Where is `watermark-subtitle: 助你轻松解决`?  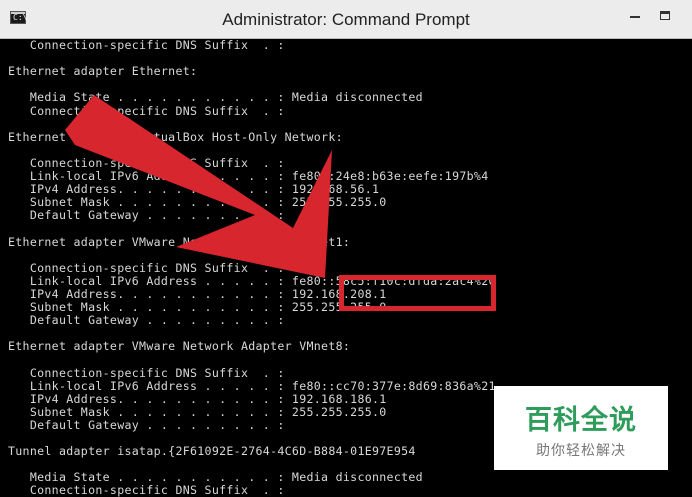 watermark-subtitle: 助你轻松解决 is located at coordinates (581, 451).